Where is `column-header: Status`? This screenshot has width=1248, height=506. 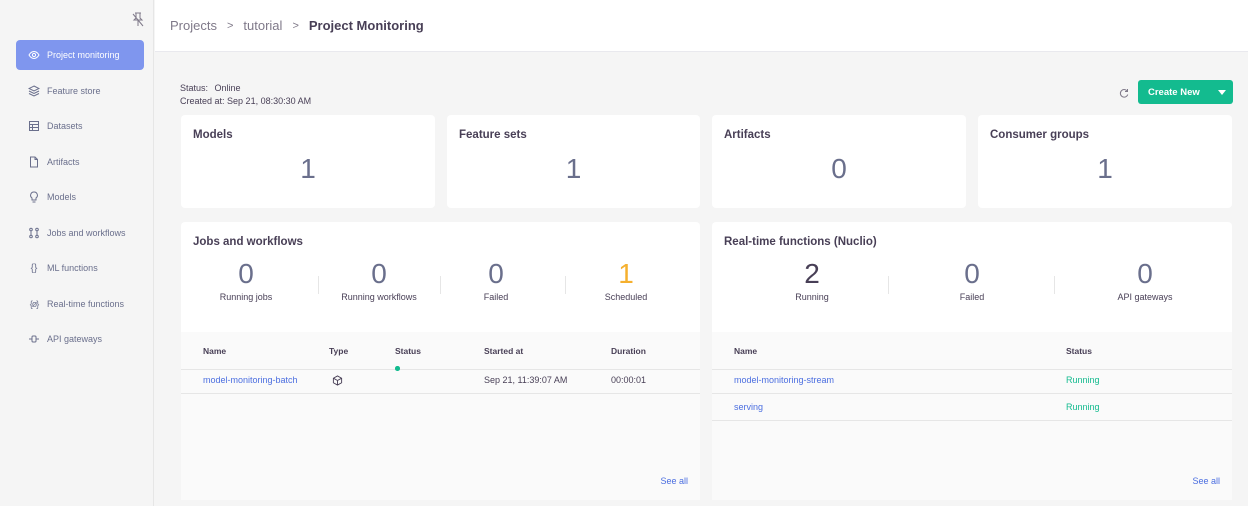
column-header: Status is located at coordinates (408, 351).